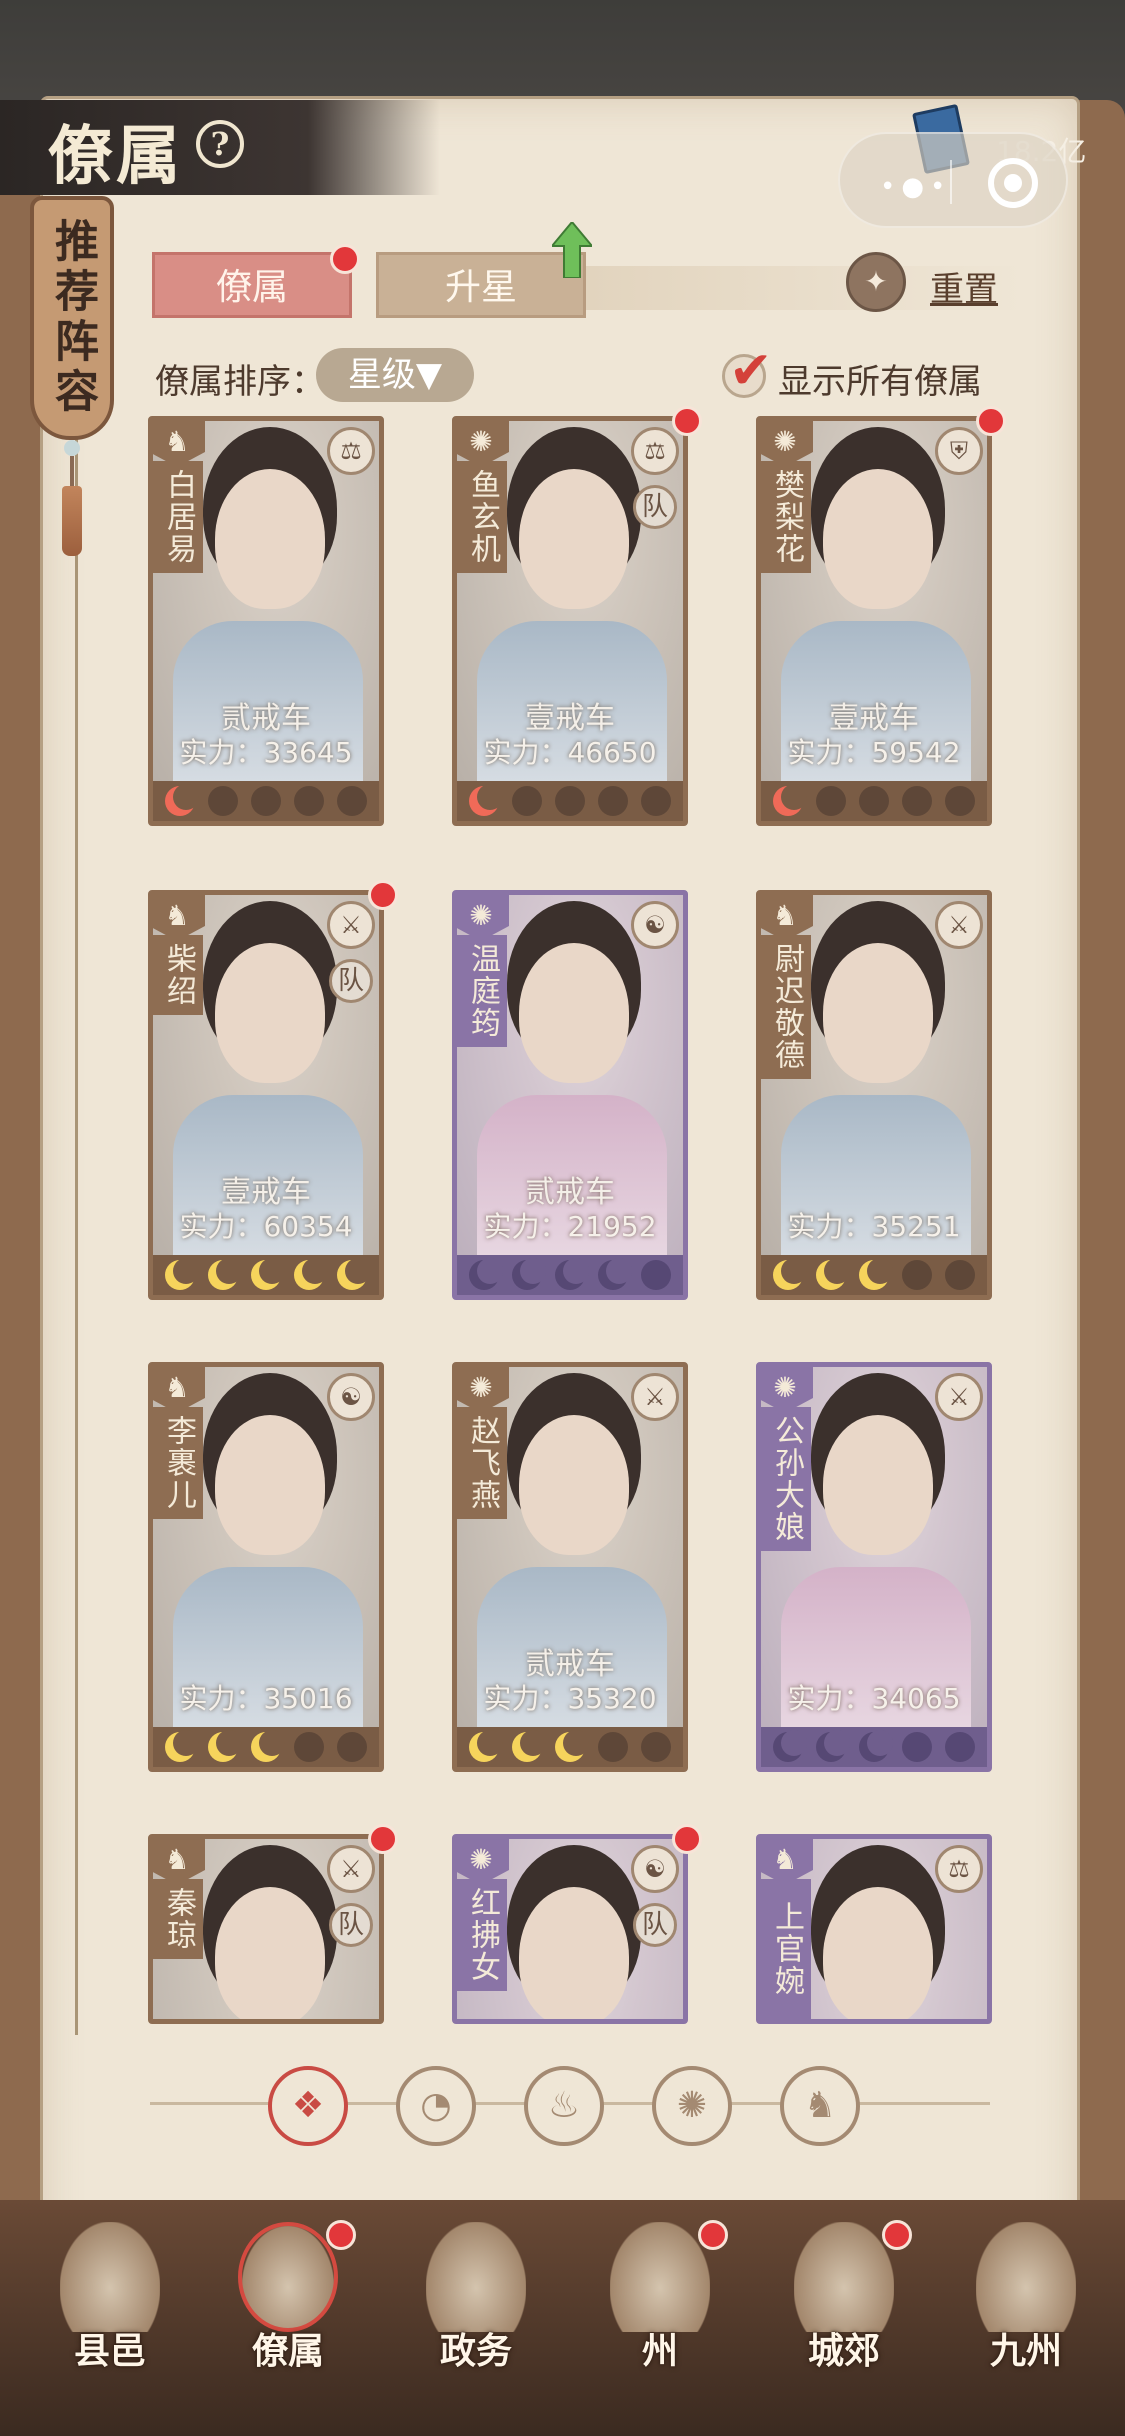  What do you see at coordinates (874, 621) in the screenshot?
I see `retainer-card: ✺ 樊梨花 ⛨ 壹戒车 实力：59542` at bounding box center [874, 621].